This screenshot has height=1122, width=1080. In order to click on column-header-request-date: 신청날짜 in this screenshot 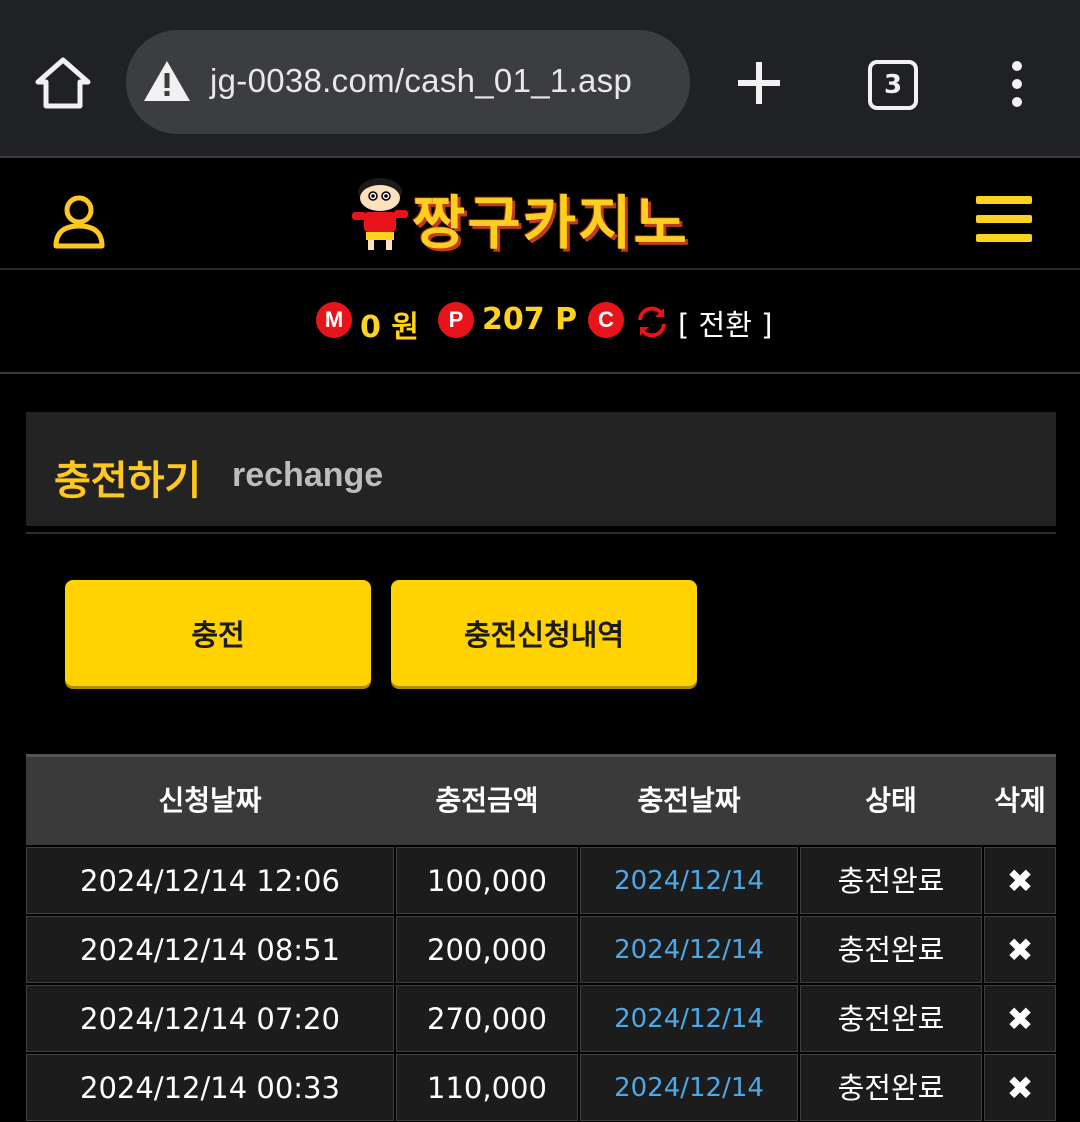, I will do `click(210, 800)`.